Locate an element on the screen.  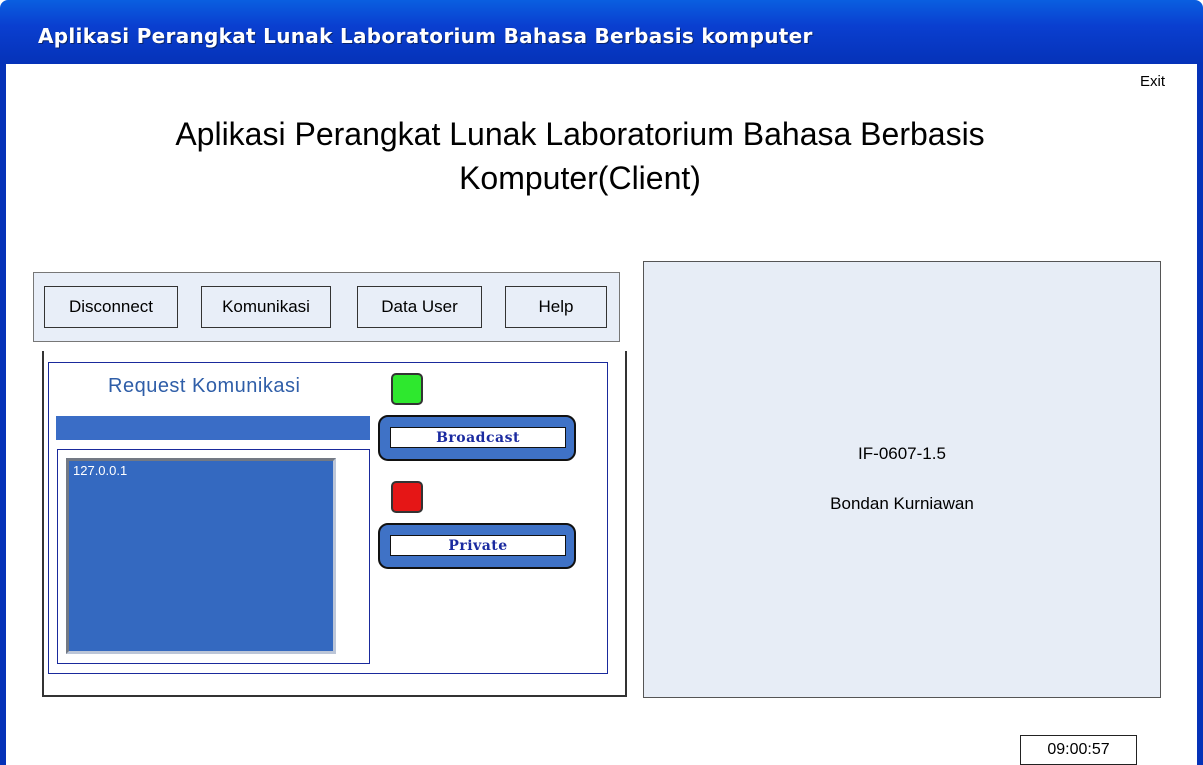
exit-link: Exit is located at coordinates (1152, 81).